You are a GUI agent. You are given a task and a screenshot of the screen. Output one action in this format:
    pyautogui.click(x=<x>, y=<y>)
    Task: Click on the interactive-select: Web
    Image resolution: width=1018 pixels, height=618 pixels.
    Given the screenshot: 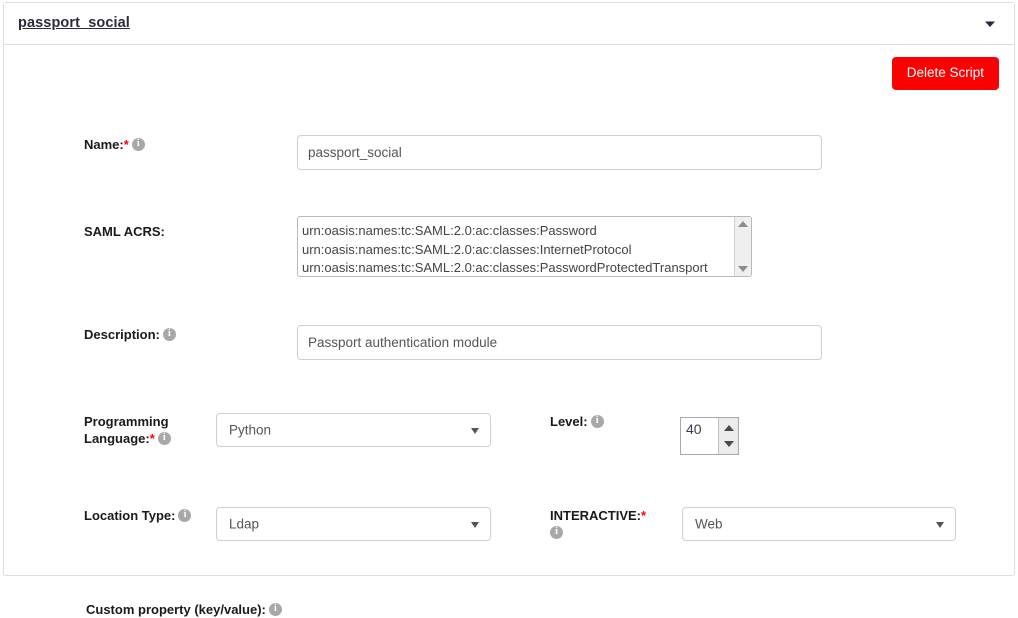 What is the action you would take?
    pyautogui.click(x=819, y=524)
    